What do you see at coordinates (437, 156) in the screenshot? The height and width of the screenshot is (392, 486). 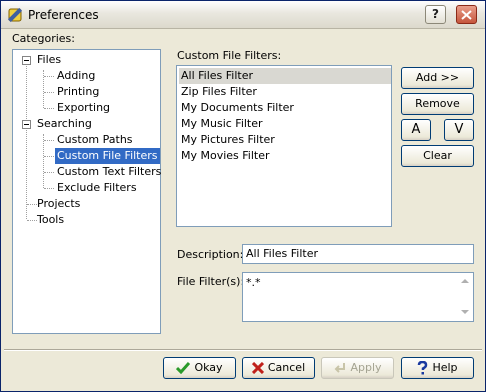 I see `clear-button: Clear` at bounding box center [437, 156].